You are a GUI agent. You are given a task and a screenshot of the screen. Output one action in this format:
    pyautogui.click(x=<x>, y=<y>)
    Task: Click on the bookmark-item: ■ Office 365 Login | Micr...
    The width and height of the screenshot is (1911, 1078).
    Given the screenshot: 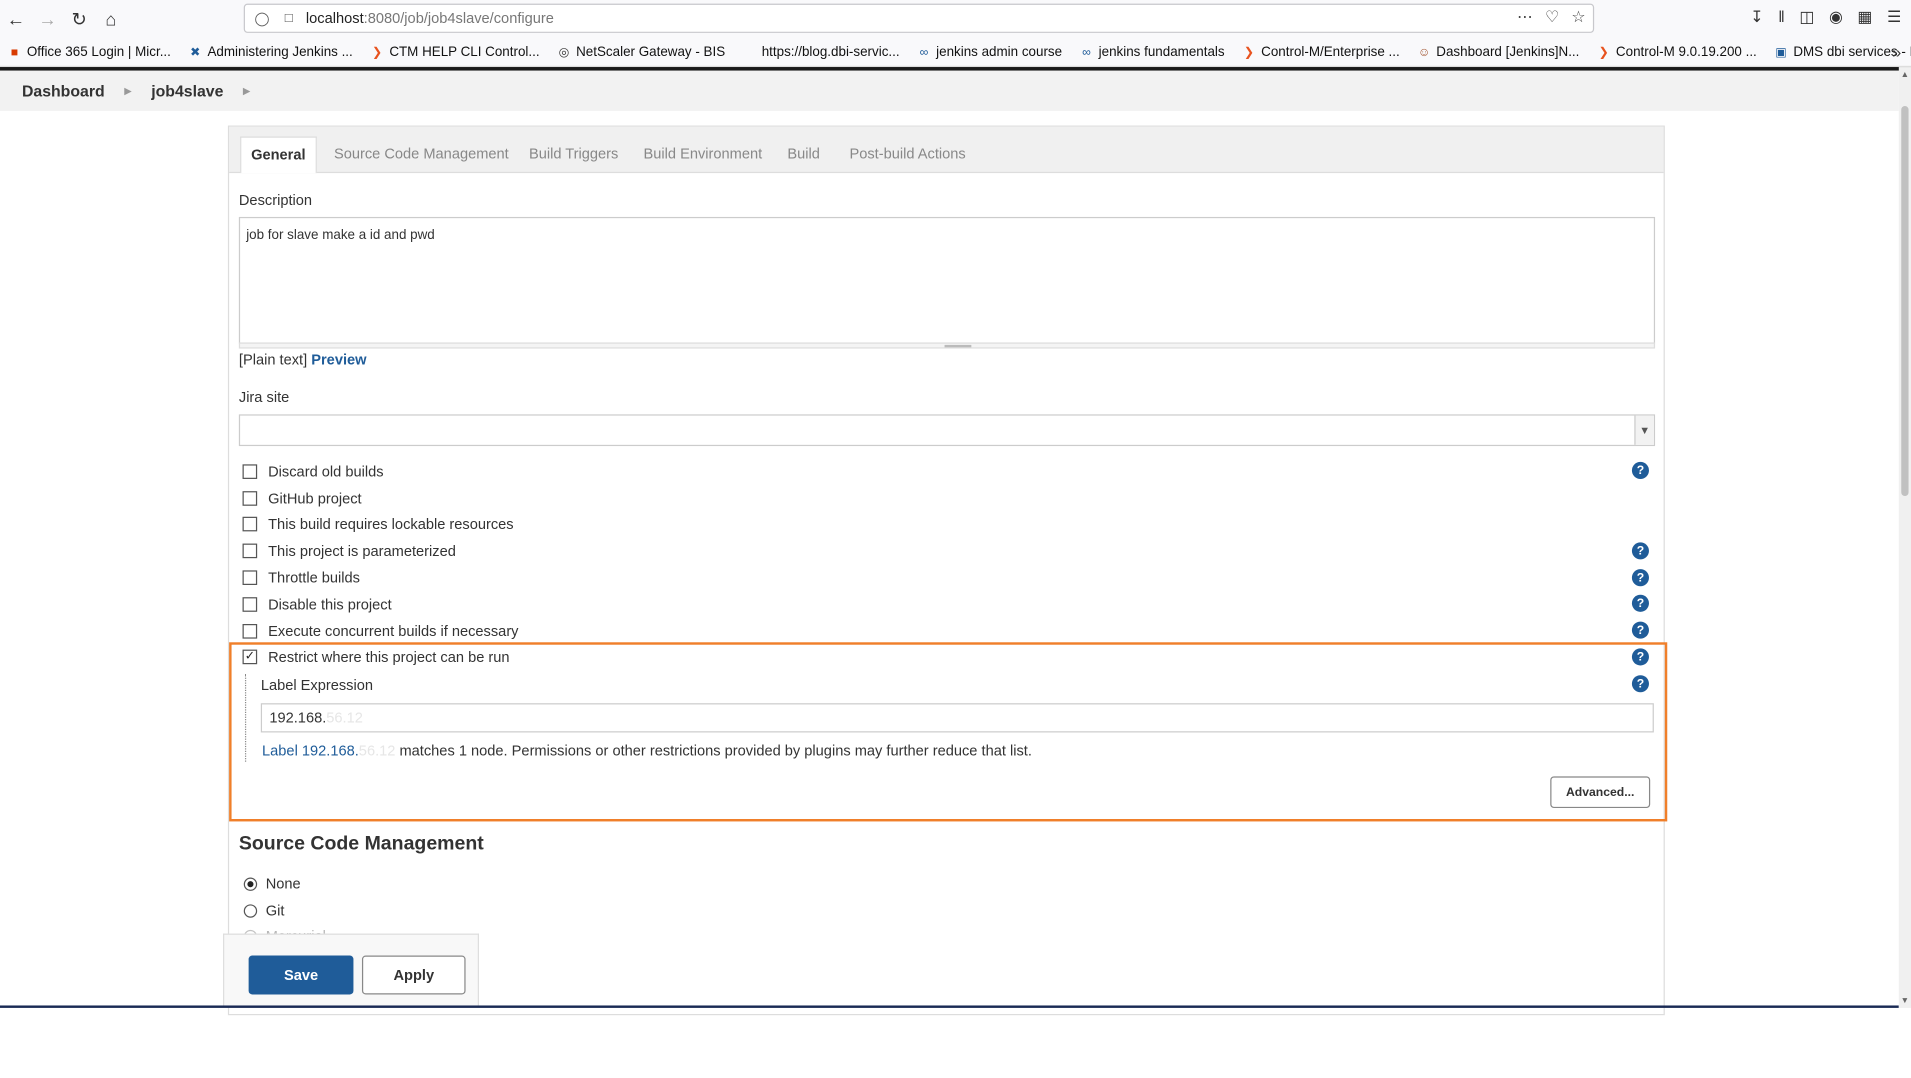 What is the action you would take?
    pyautogui.click(x=89, y=52)
    